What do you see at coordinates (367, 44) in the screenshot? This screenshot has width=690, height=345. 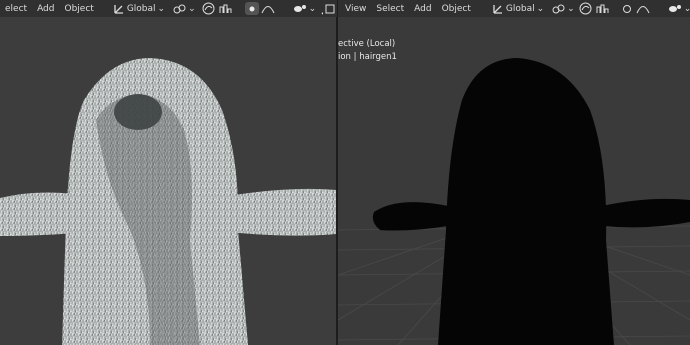 I see `viewport-view-name: ective (Local)` at bounding box center [367, 44].